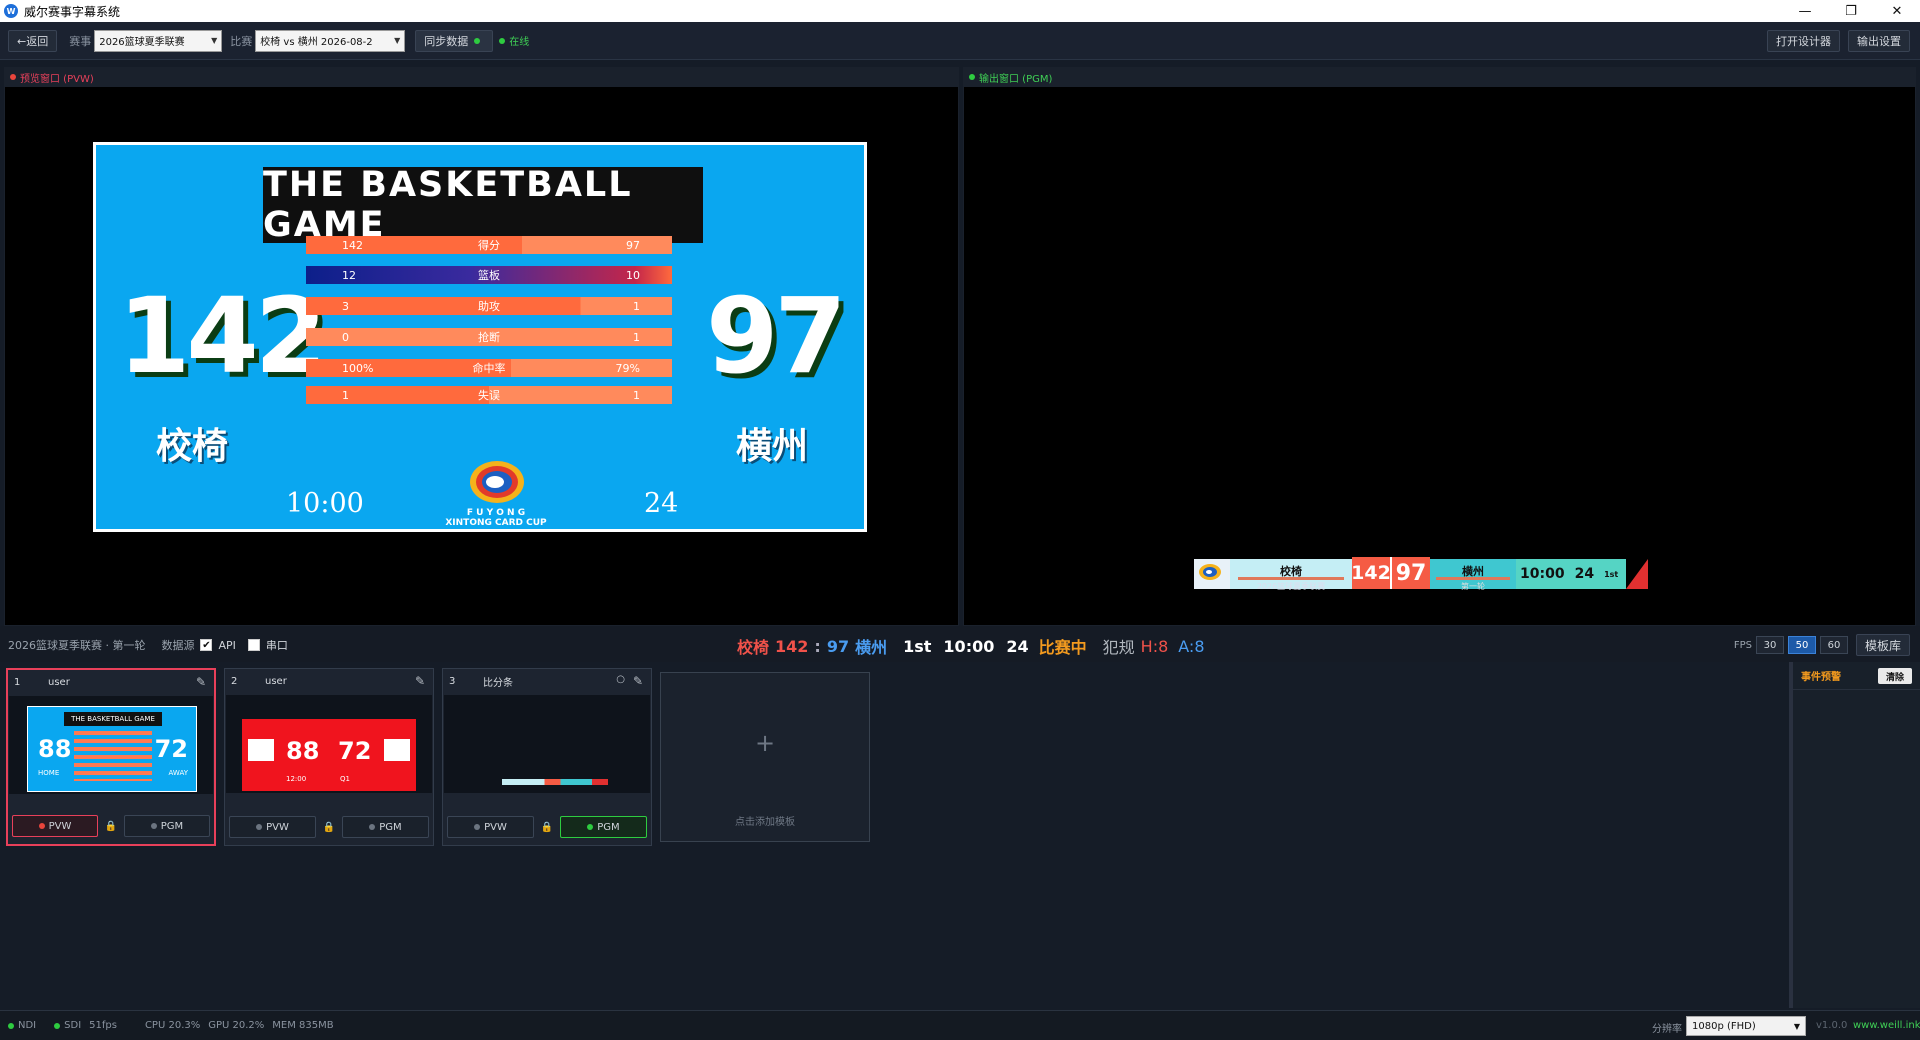  I want to click on stat-label: 得分, so click(489, 245).